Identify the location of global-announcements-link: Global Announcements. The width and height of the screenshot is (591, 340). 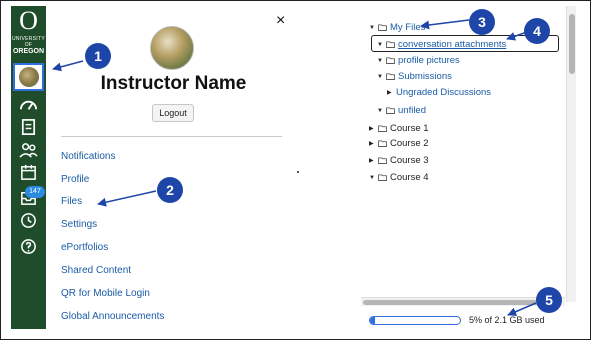
(112, 316).